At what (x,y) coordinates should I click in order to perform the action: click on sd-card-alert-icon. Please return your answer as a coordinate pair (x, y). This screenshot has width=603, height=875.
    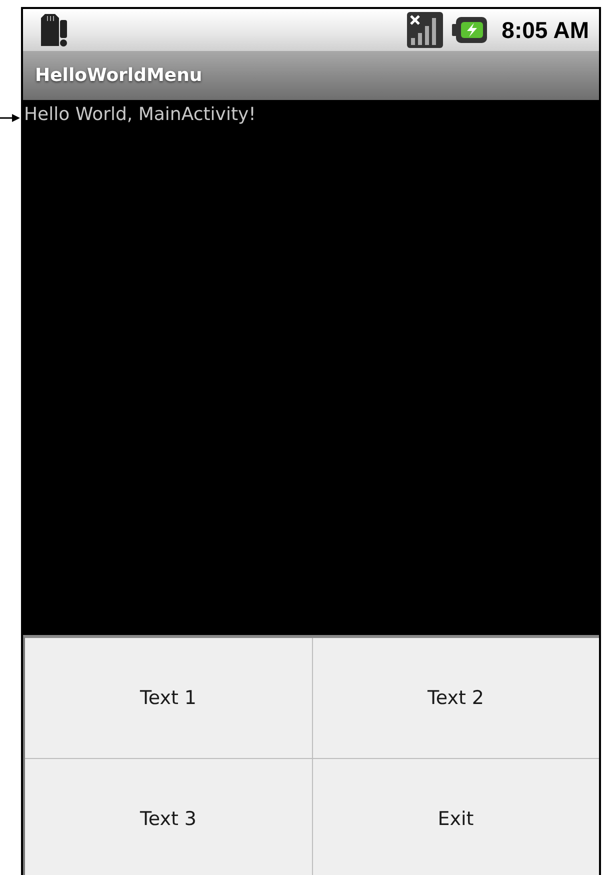
    Looking at the image, I should click on (54, 30).